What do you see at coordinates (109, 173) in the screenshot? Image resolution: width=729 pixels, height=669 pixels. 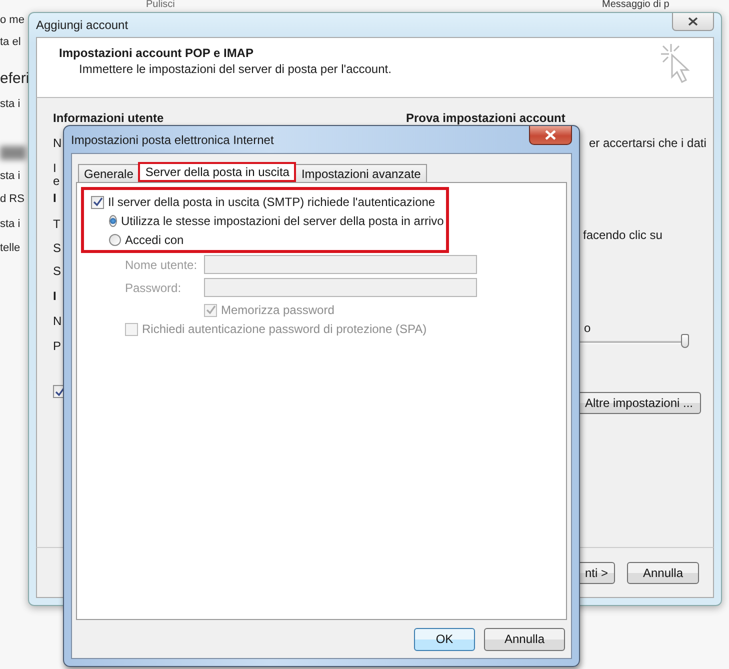 I see `tab: Generale` at bounding box center [109, 173].